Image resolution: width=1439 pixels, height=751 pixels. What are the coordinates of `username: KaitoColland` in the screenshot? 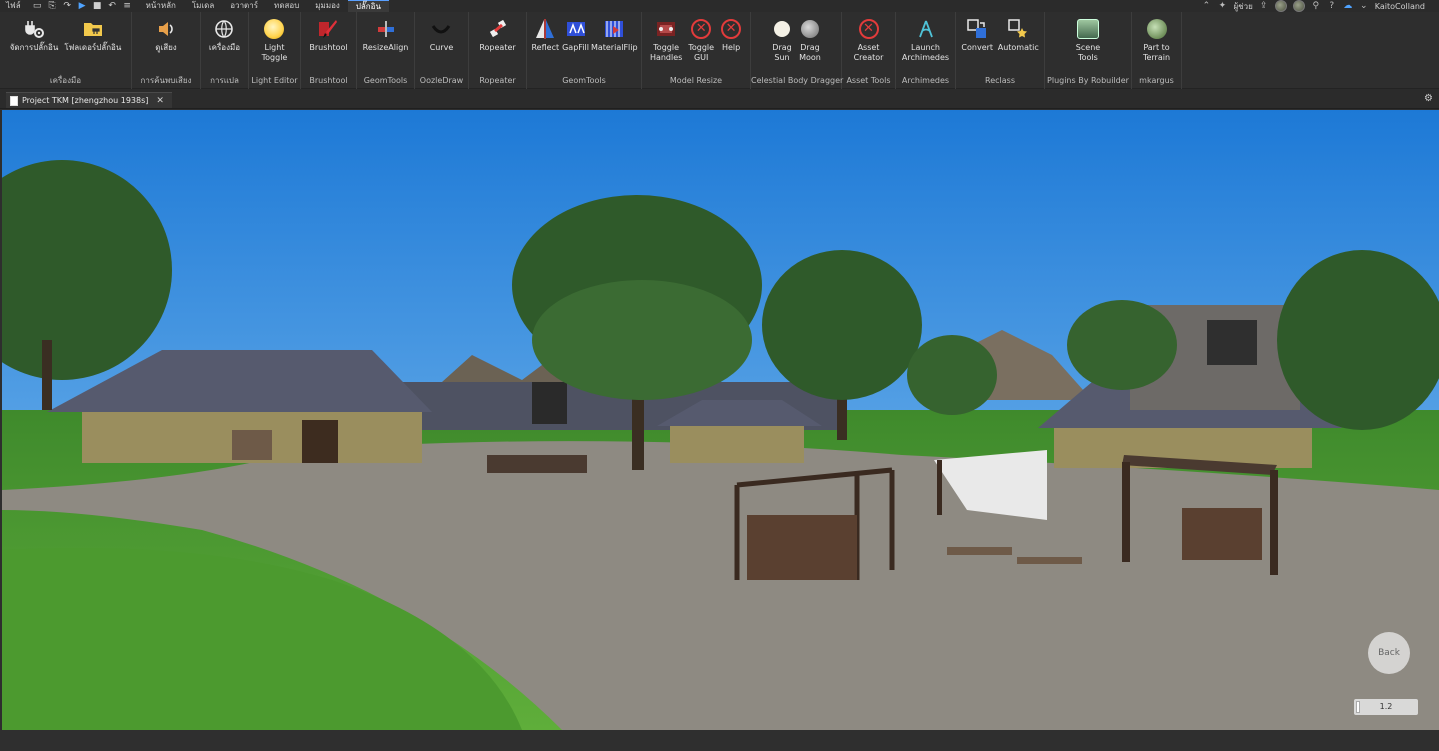 It's located at (1400, 6).